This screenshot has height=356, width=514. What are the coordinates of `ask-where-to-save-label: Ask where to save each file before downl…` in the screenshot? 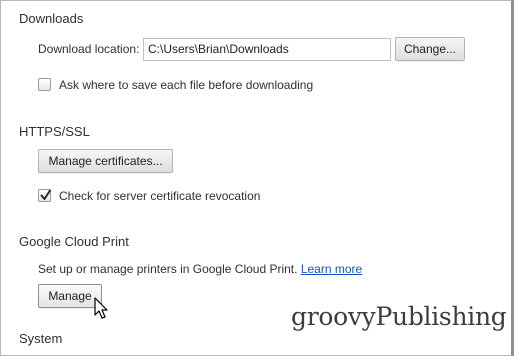 It's located at (186, 85).